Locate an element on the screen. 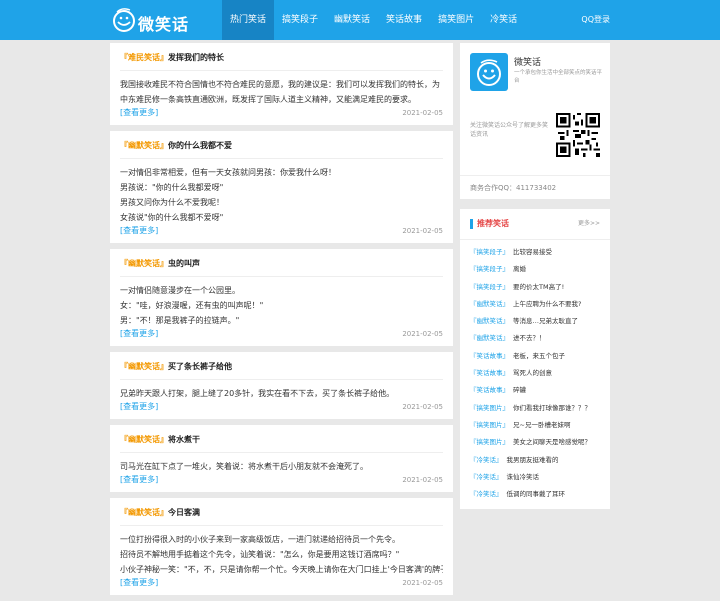  recommended-item-title: 骂死人的创意 is located at coordinates (532, 373).